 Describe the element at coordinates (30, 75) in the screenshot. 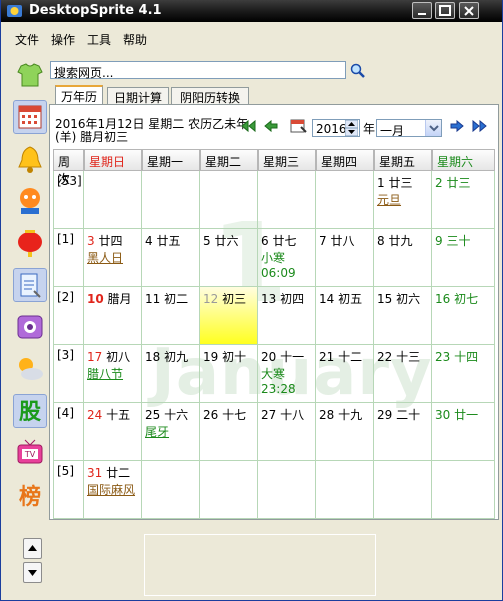

I see `shirt-icon` at that location.